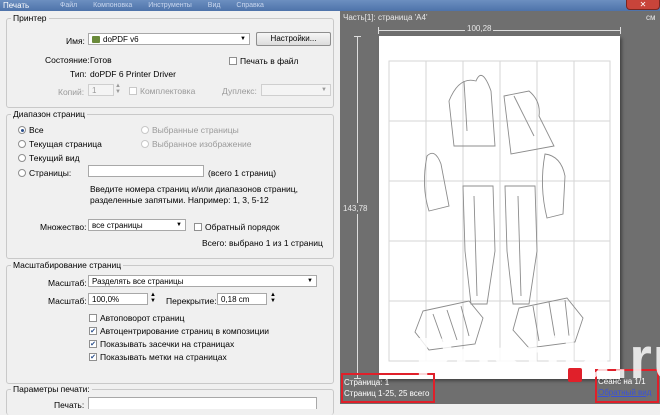 Image resolution: width=660 pixels, height=415 pixels. Describe the element at coordinates (71, 92) in the screenshot. I see `copies-label: Копий:` at that location.